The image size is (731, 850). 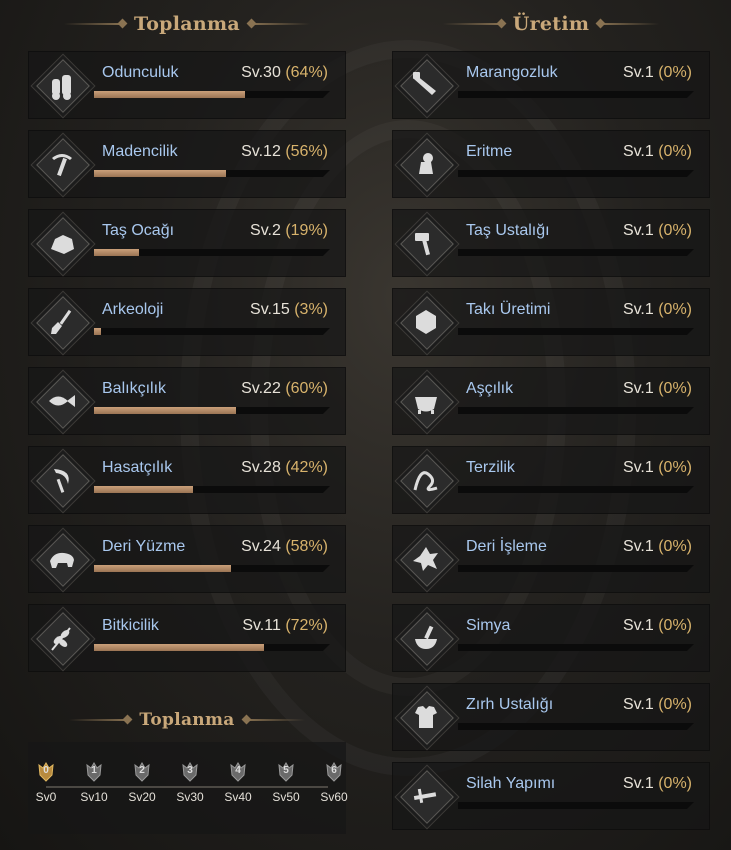 I want to click on armor-icon, so click(x=426, y=717).